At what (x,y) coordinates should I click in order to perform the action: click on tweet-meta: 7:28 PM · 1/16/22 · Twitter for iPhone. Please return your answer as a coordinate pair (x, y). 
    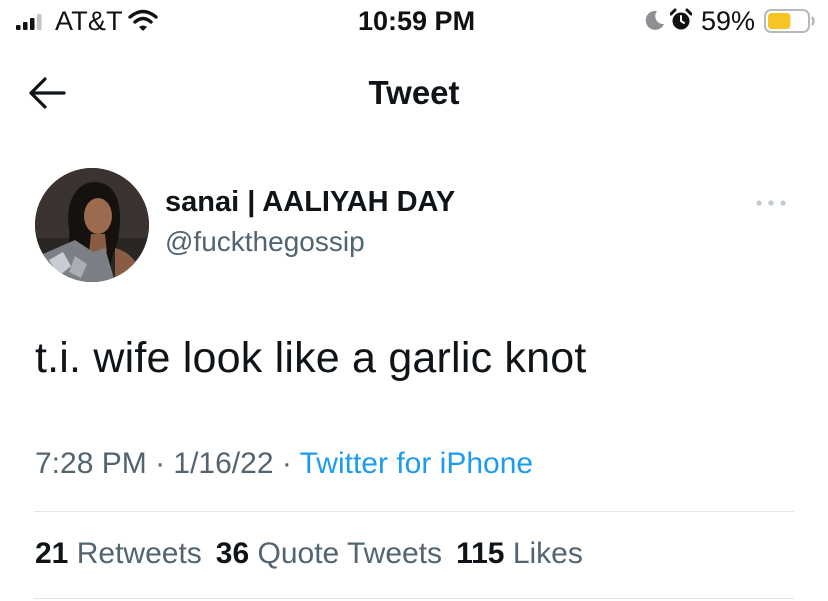
    Looking at the image, I should click on (284, 464).